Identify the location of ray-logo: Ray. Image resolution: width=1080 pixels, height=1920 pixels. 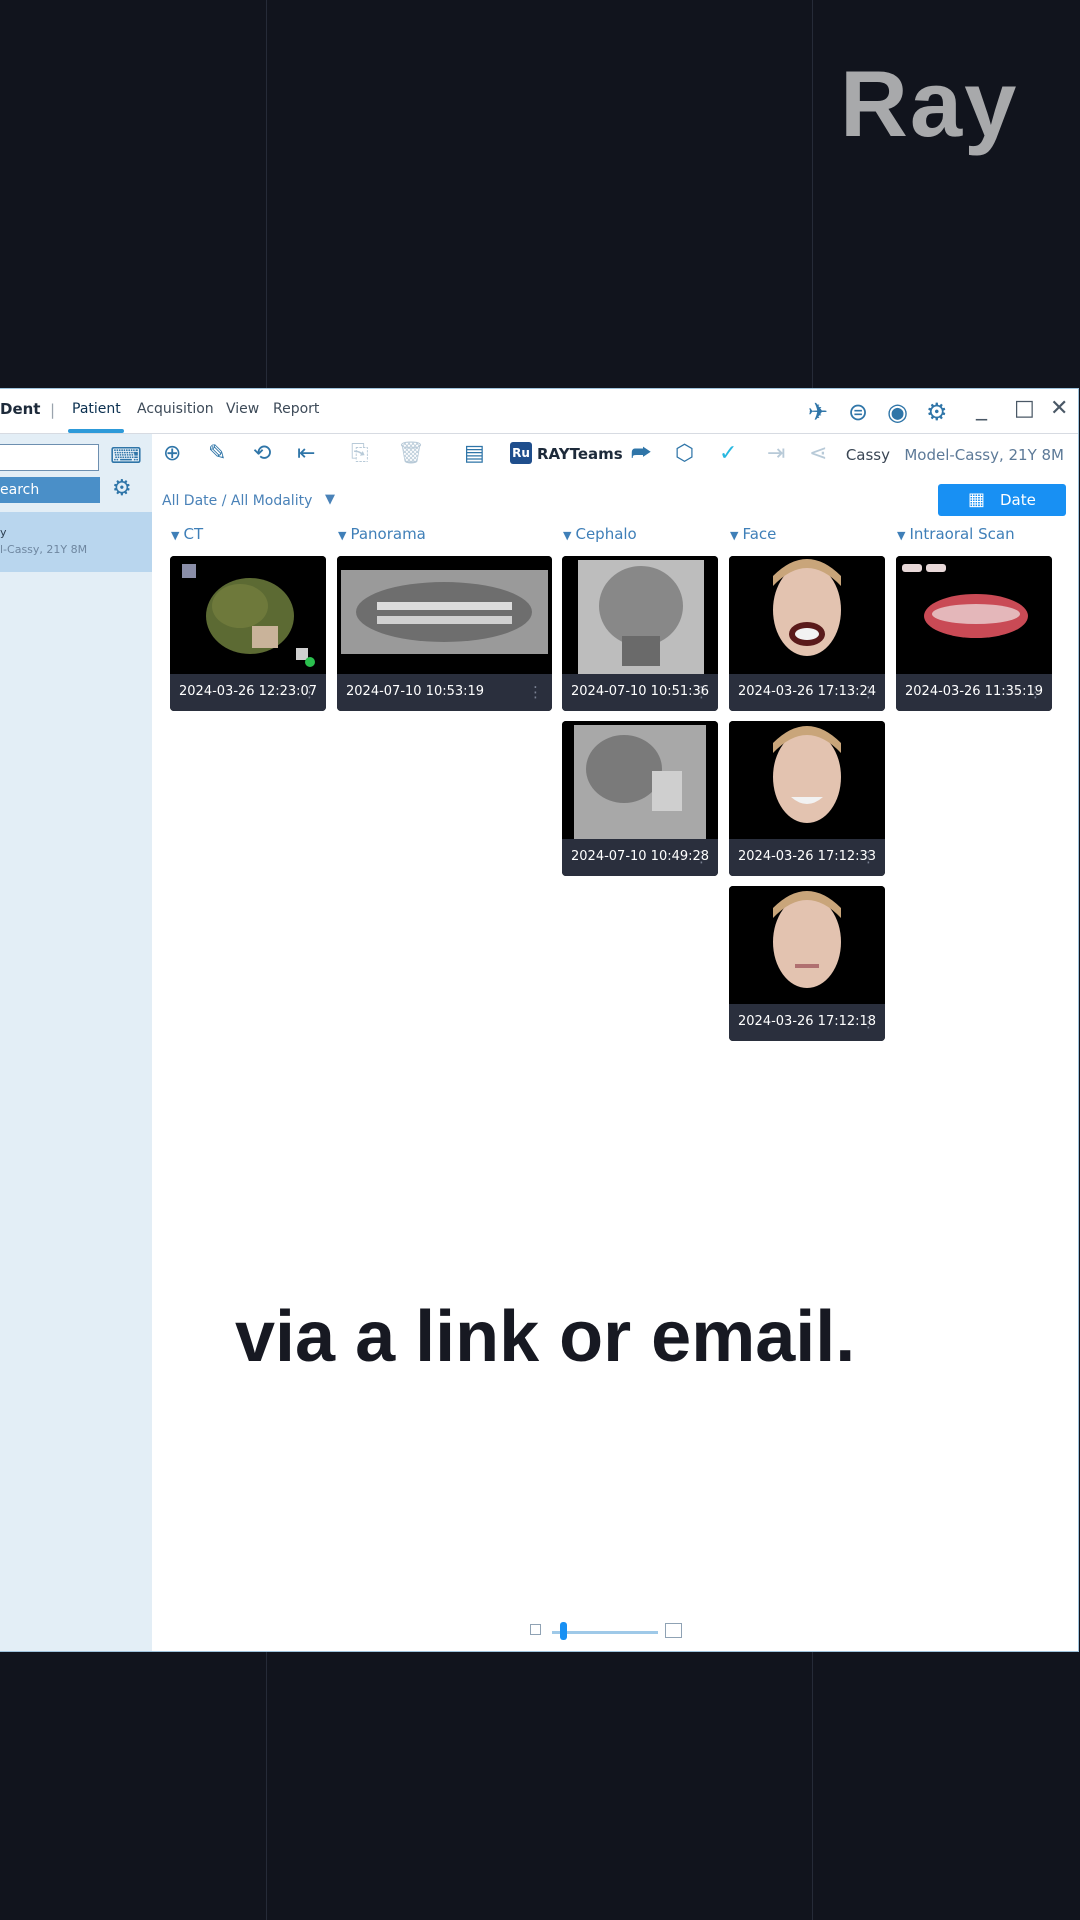
(929, 103).